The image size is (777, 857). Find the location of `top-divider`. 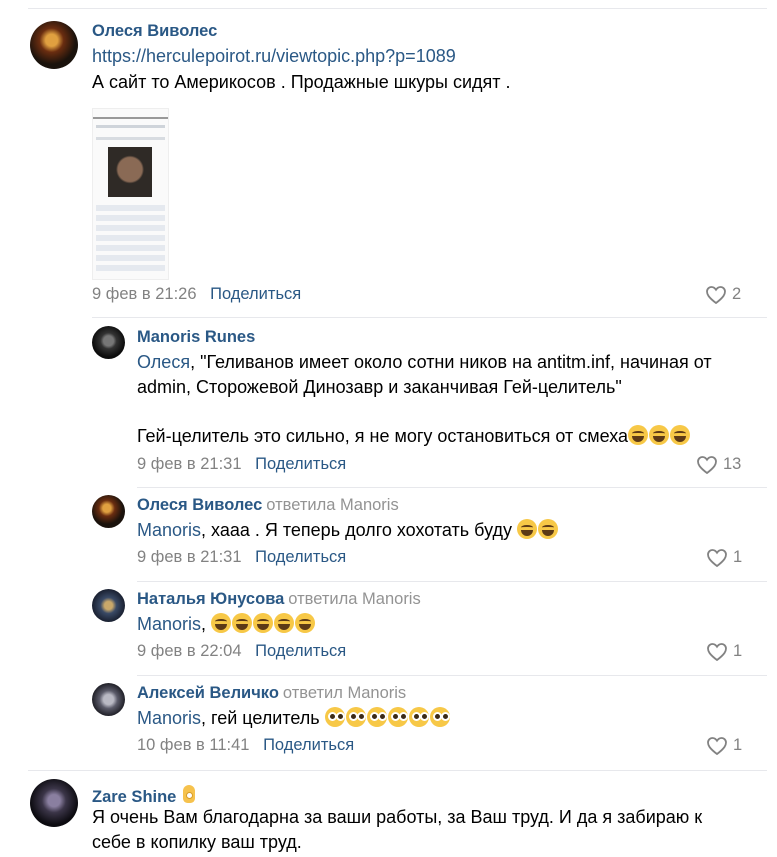

top-divider is located at coordinates (397, 8).